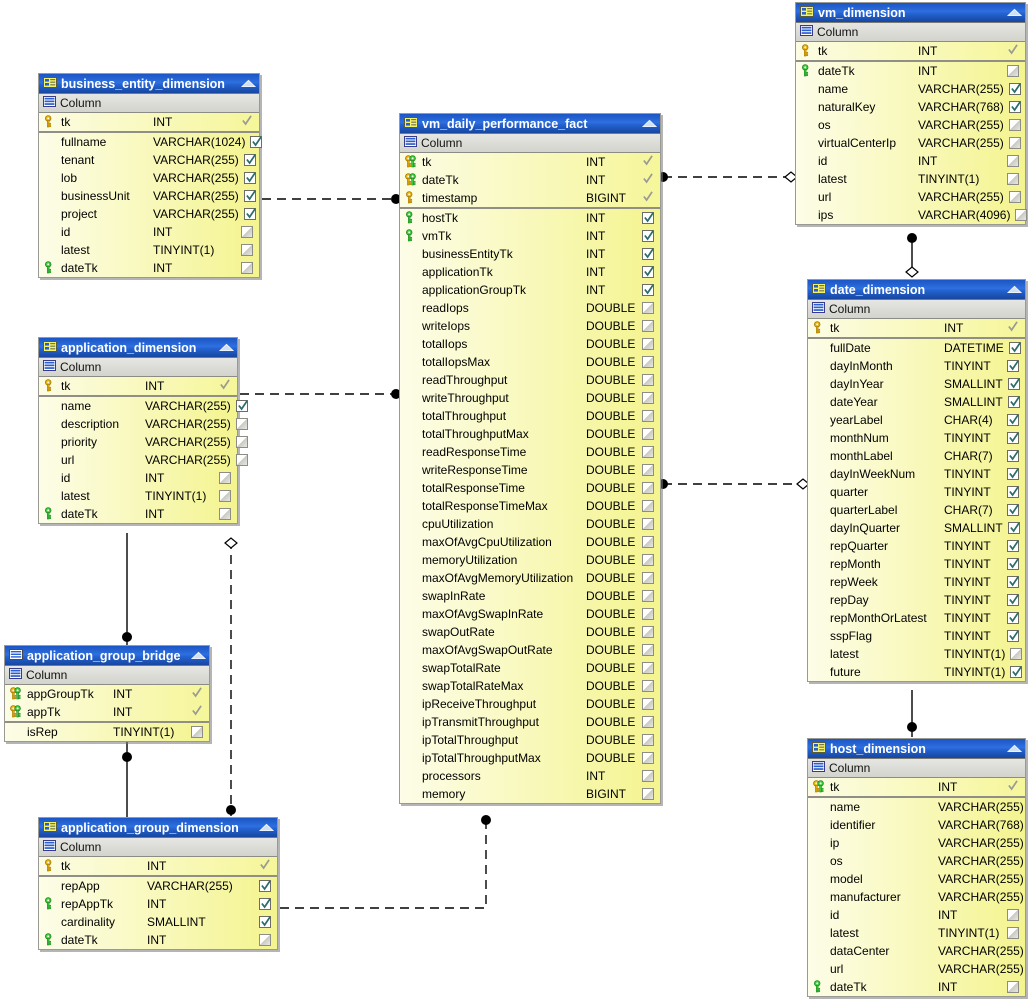 Image resolution: width=1028 pixels, height=1008 pixels. Describe the element at coordinates (530, 578) in the screenshot. I see `column-row: maxOfAvgMemoryUtilization DOUBLE` at that location.